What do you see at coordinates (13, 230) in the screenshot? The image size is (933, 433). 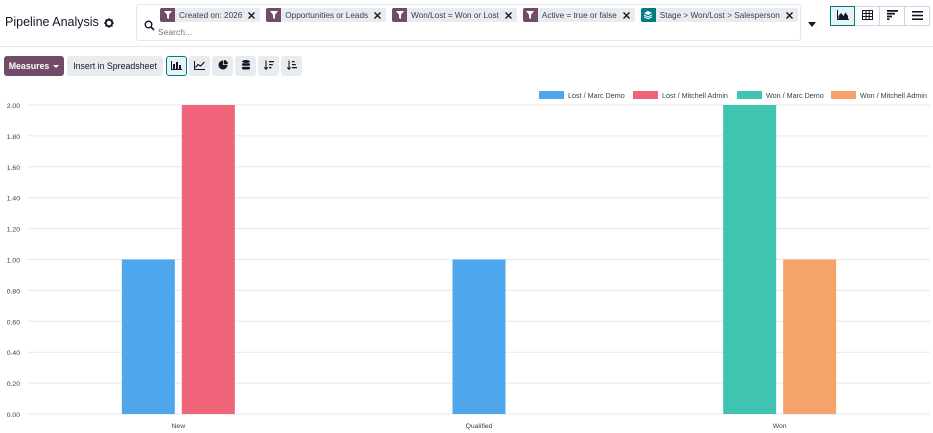 I see `y-tick-label: 1.20` at bounding box center [13, 230].